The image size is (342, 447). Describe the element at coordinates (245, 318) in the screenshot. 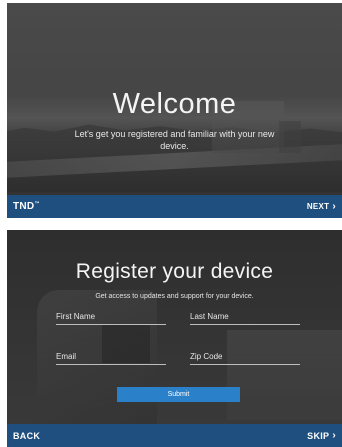

I see `last-name-input` at that location.